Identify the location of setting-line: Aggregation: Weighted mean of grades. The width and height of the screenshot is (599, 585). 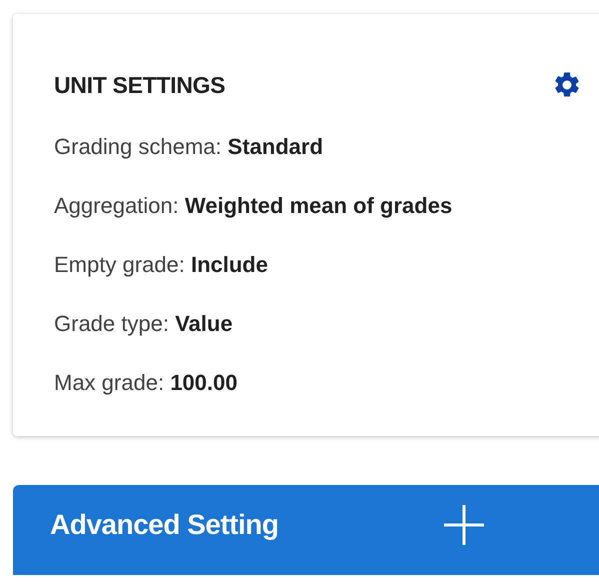
(254, 206).